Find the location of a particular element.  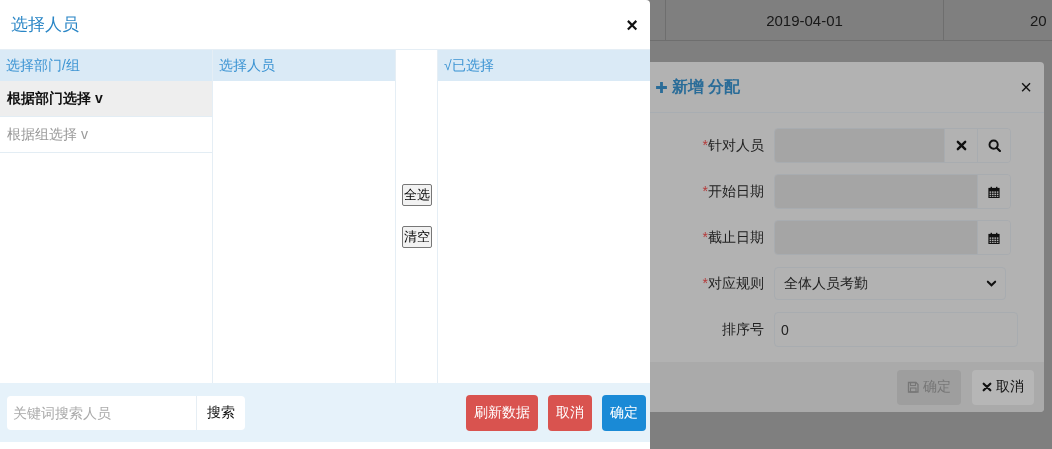

search-icon is located at coordinates (994, 145).